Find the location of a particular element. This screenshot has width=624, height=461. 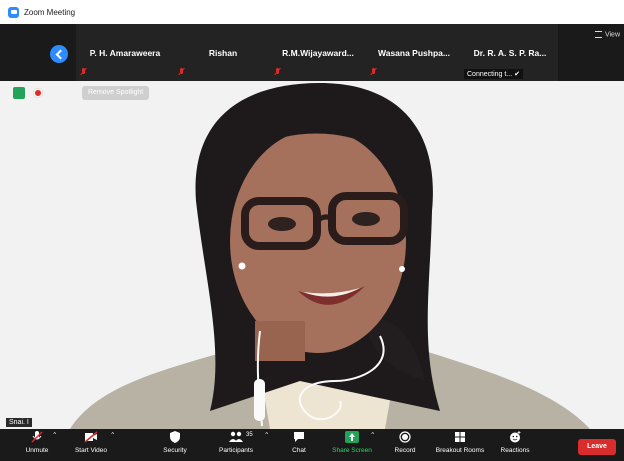

record-label: Record is located at coordinates (405, 450).